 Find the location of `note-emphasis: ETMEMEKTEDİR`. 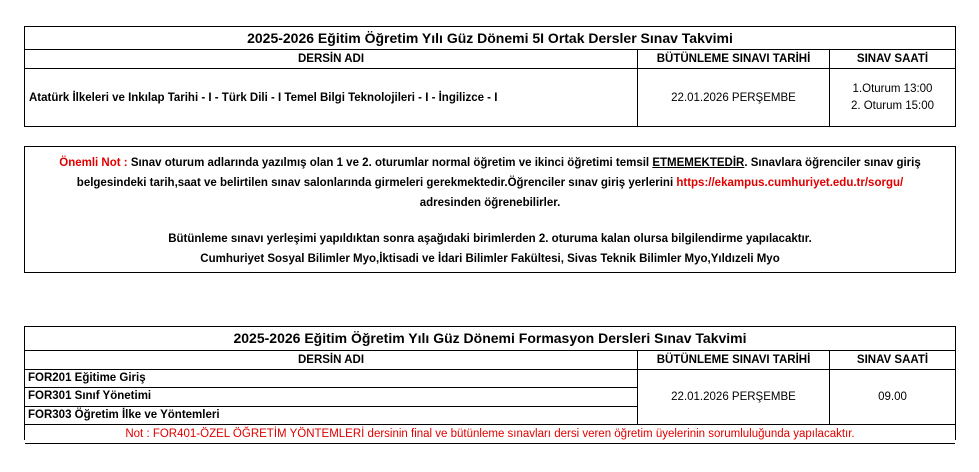

note-emphasis: ETMEMEKTEDİR is located at coordinates (698, 163).